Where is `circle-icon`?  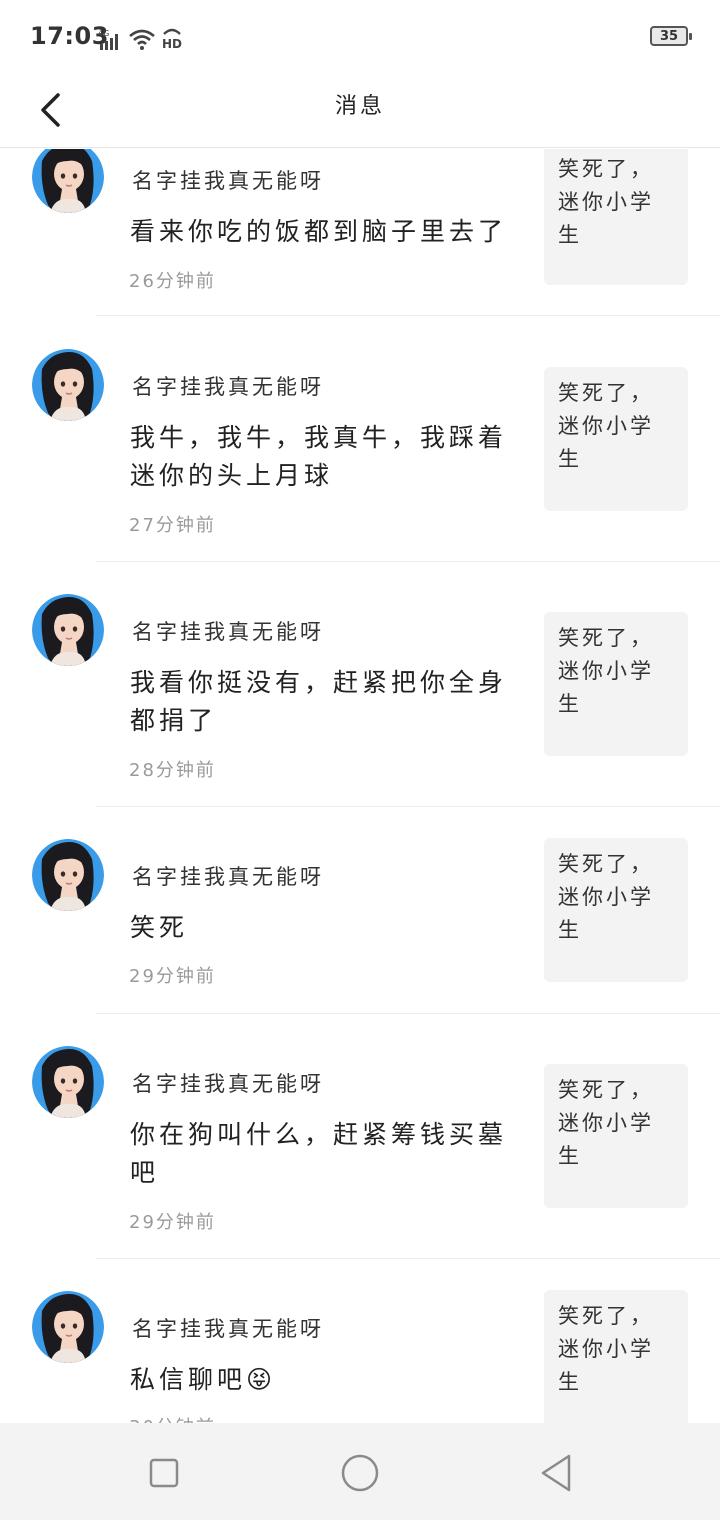 circle-icon is located at coordinates (360, 1473).